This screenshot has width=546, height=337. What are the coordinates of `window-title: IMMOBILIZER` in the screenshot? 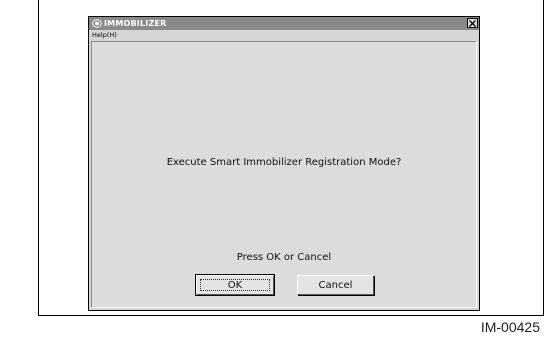 It's located at (135, 23).